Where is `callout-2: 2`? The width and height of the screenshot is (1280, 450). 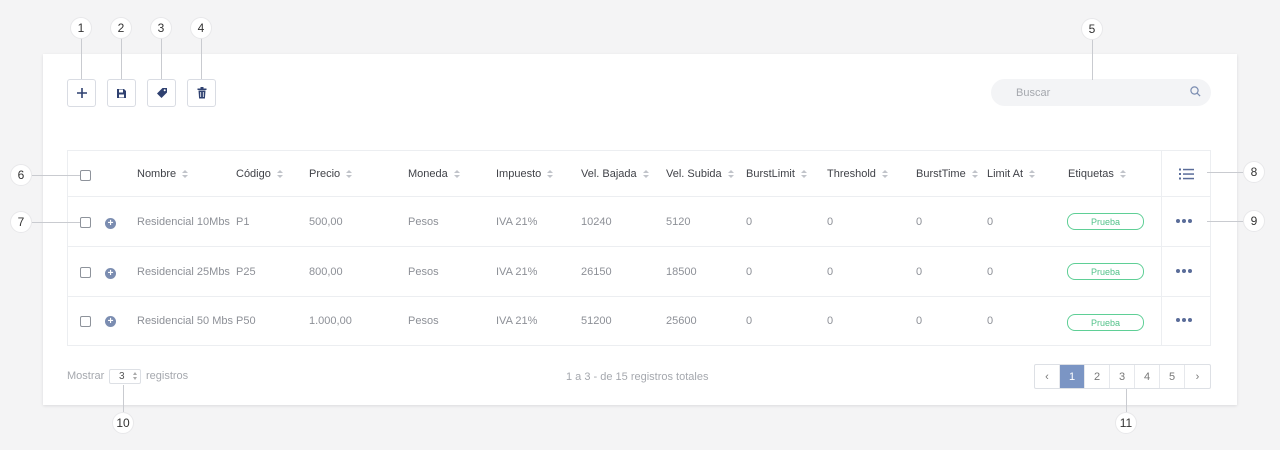 callout-2: 2 is located at coordinates (121, 28).